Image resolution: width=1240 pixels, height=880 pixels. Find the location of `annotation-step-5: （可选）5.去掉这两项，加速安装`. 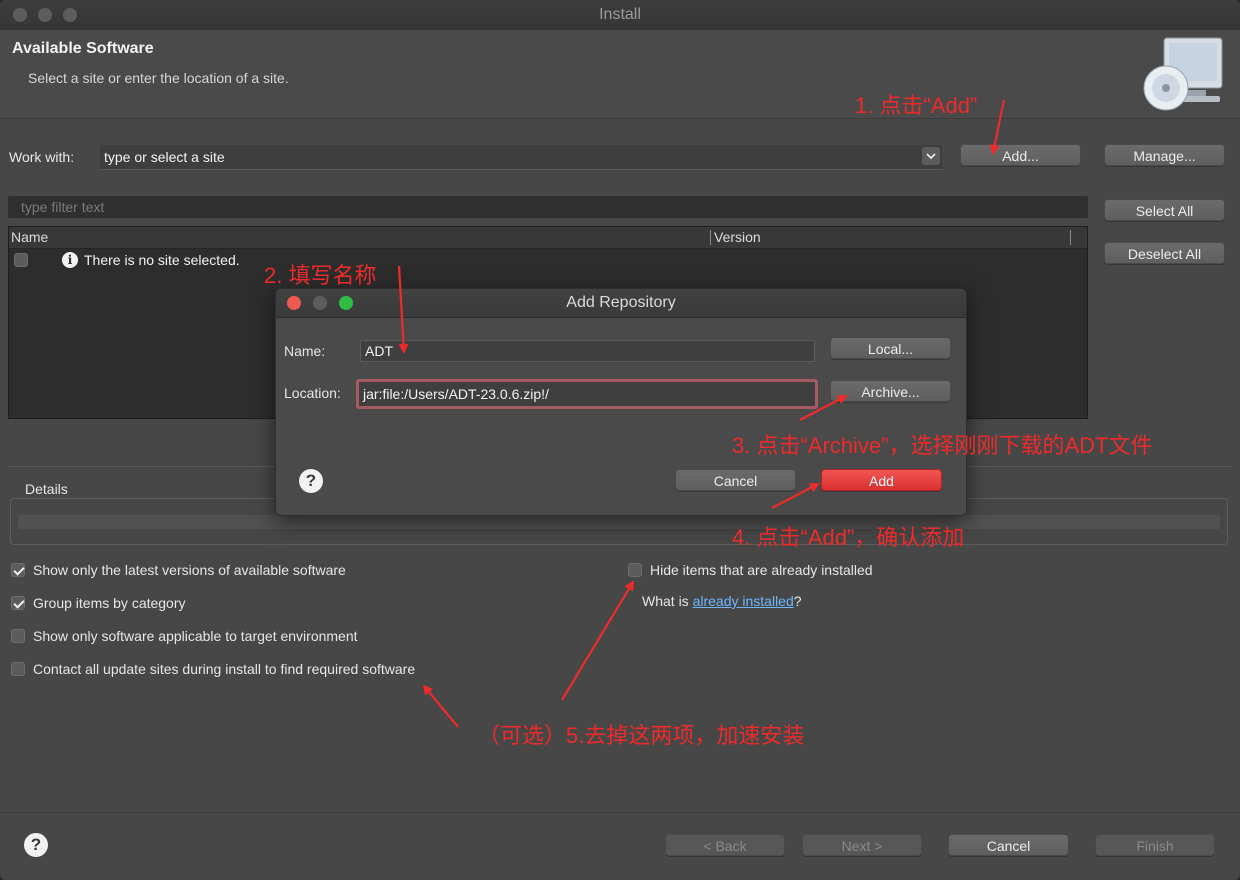

annotation-step-5: （可选）5.去掉这两项，加速安装 is located at coordinates (641, 735).